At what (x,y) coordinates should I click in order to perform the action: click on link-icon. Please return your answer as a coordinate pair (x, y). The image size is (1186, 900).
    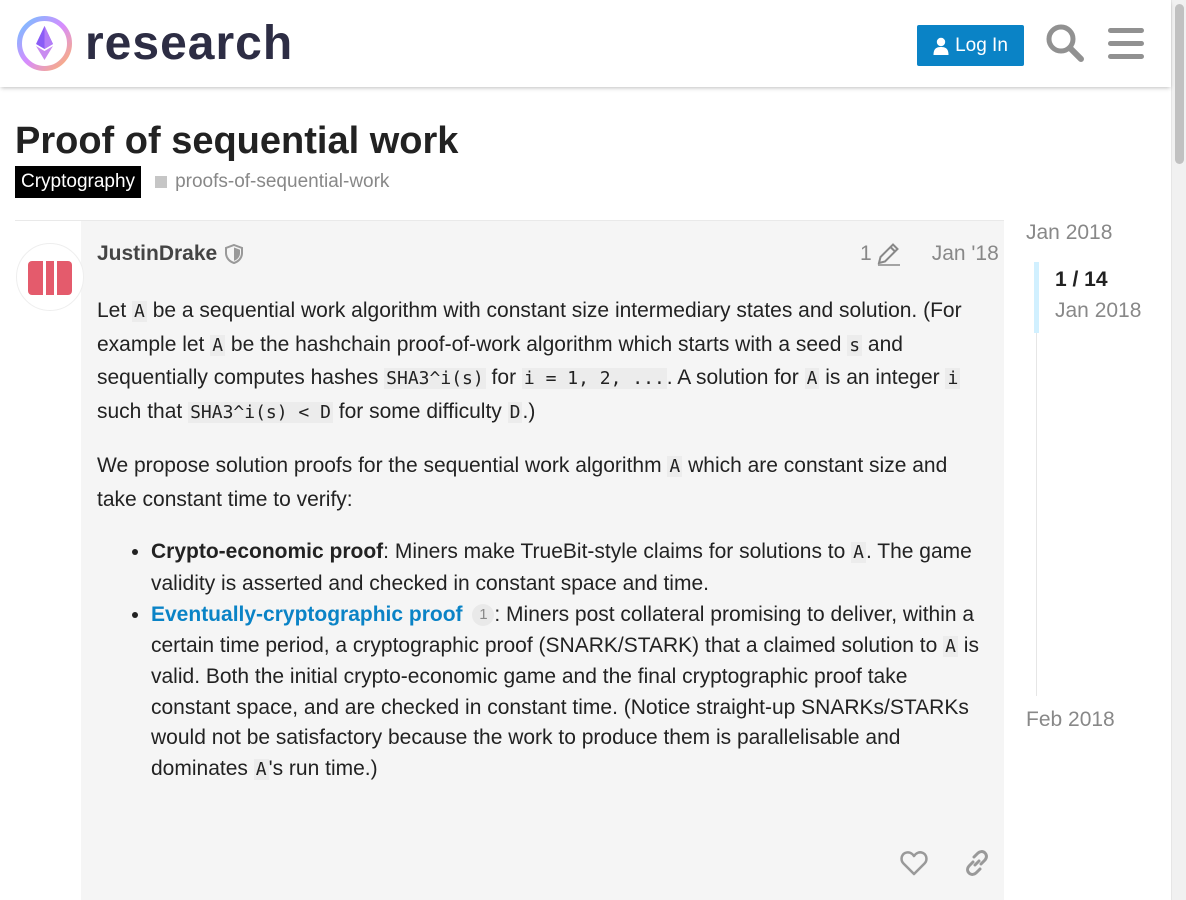
    Looking at the image, I should click on (977, 863).